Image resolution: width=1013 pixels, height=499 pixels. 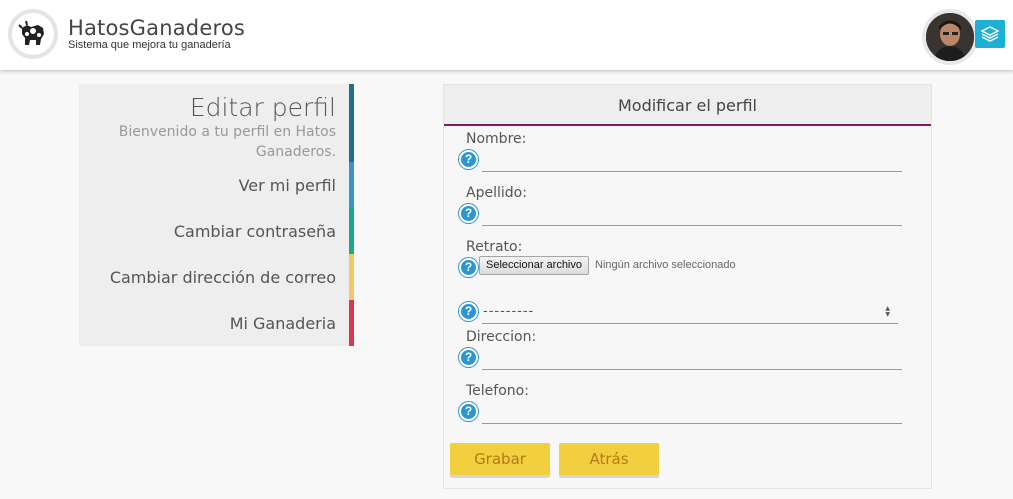 What do you see at coordinates (501, 337) in the screenshot?
I see `direccion-label: Direccion:` at bounding box center [501, 337].